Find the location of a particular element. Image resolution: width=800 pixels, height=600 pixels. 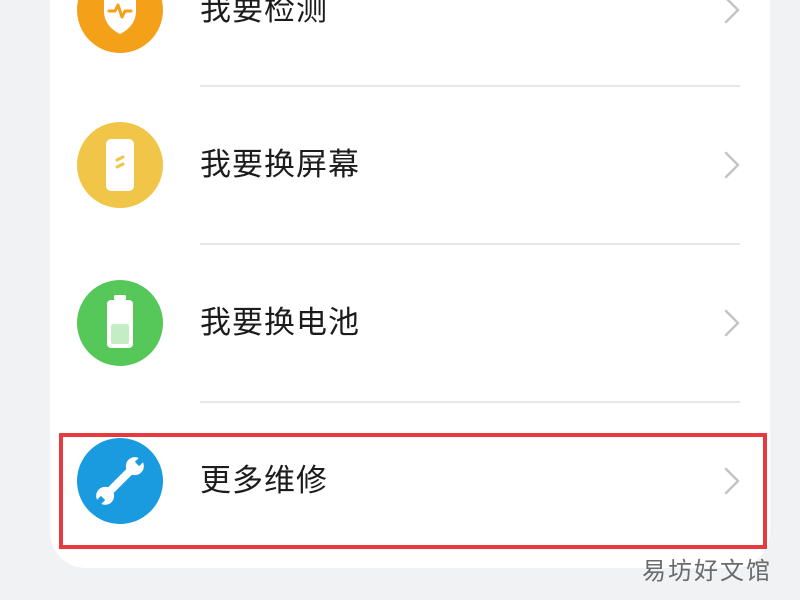

battery-icon is located at coordinates (120, 323).